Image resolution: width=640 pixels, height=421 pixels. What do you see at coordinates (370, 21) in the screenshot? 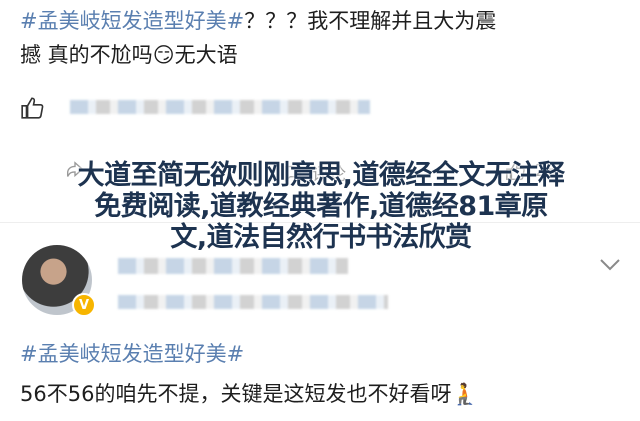
I see `top-post-line1: ？？？我不理解并且大为震` at bounding box center [370, 21].